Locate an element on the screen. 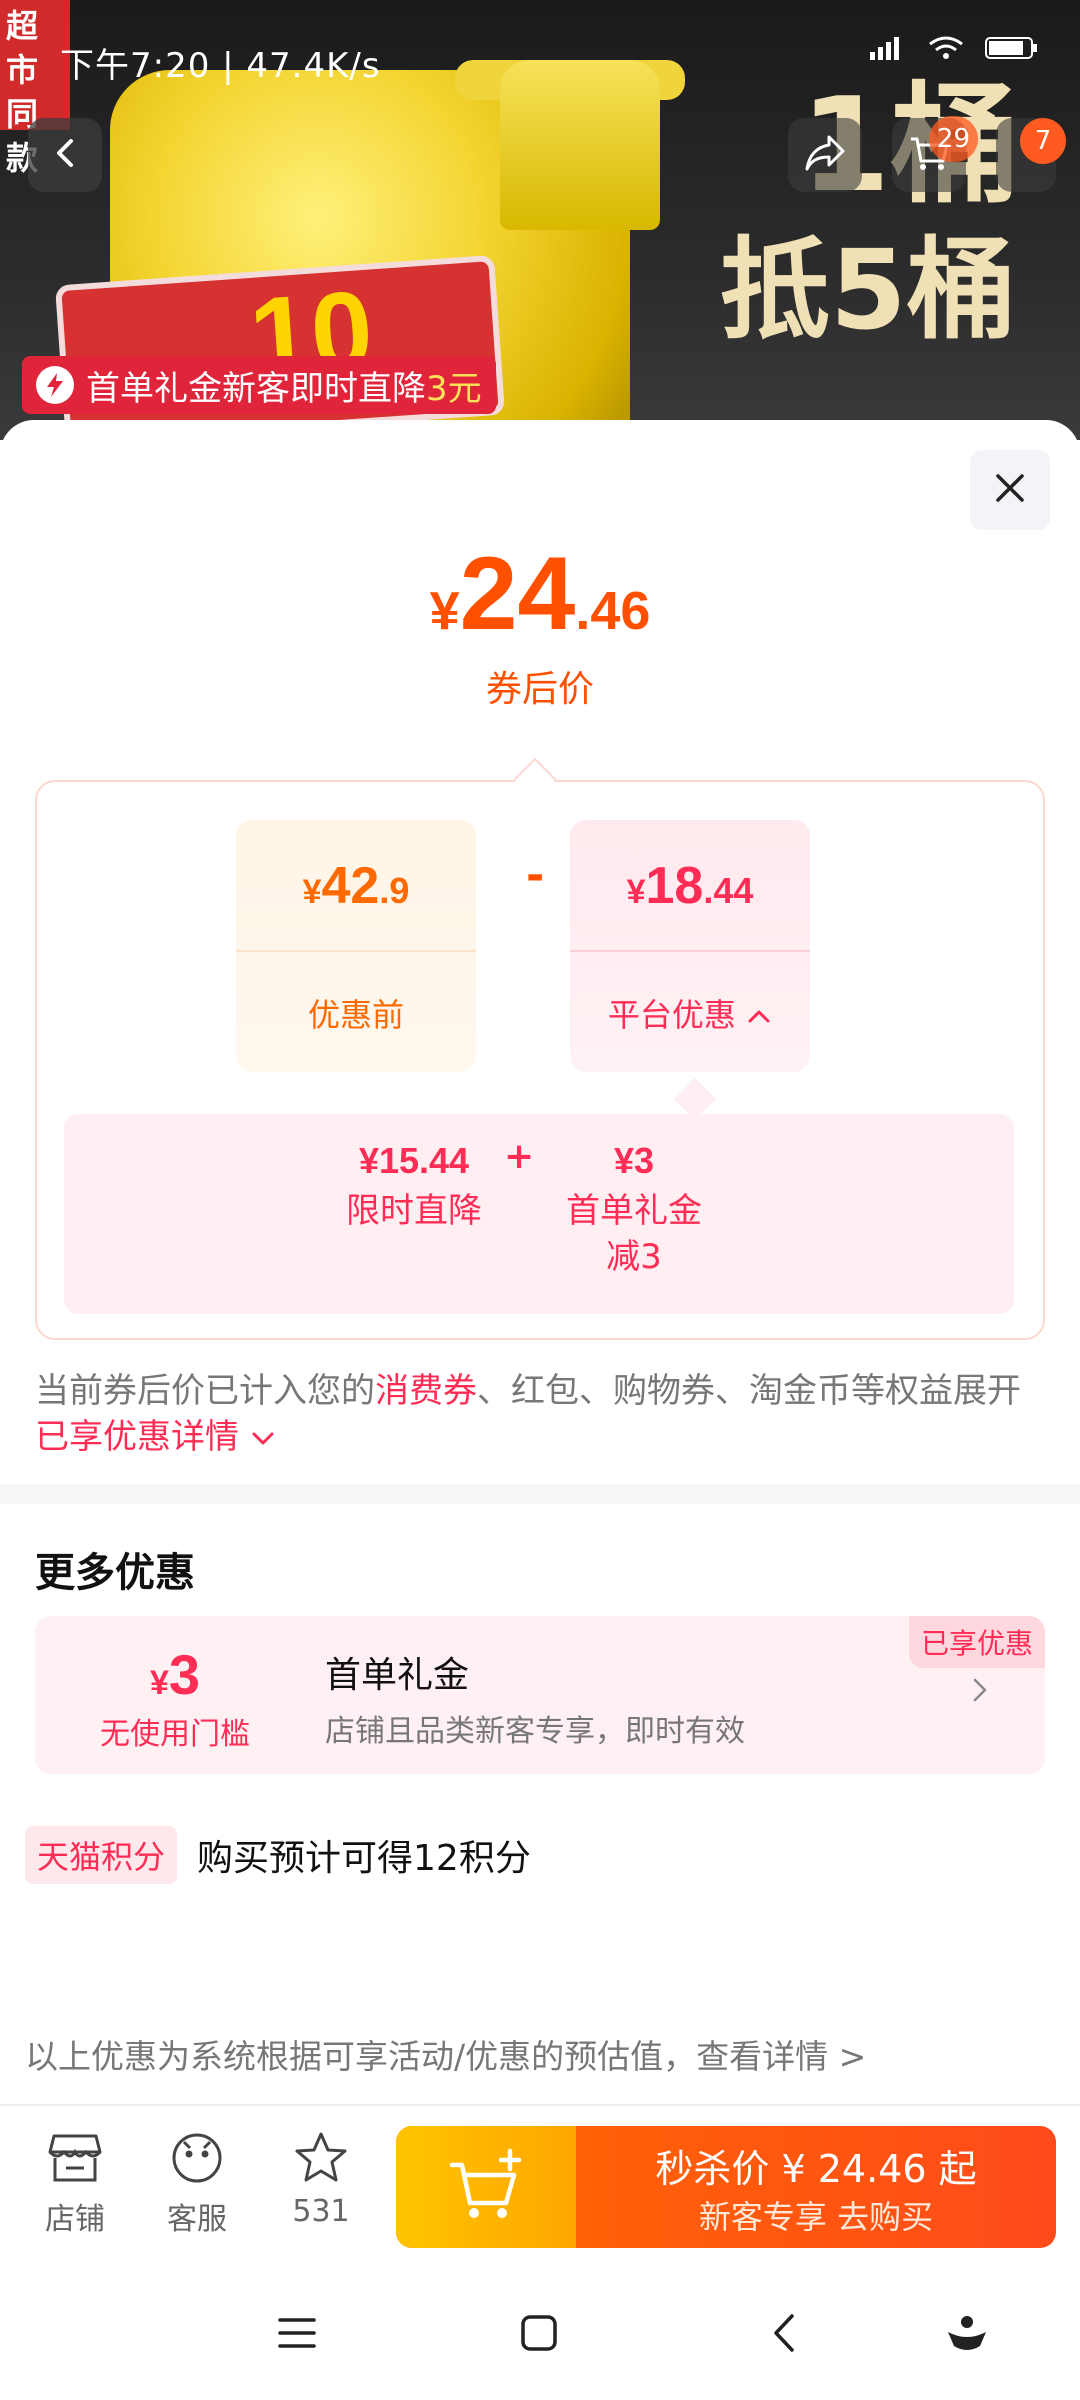  store-icon is located at coordinates (75, 2158).